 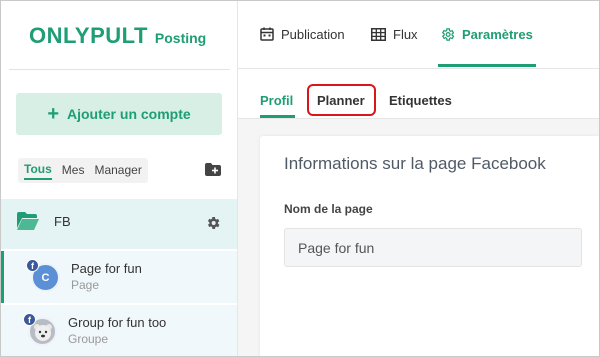 What do you see at coordinates (38, 171) in the screenshot?
I see `filter-tab-tous: Tous` at bounding box center [38, 171].